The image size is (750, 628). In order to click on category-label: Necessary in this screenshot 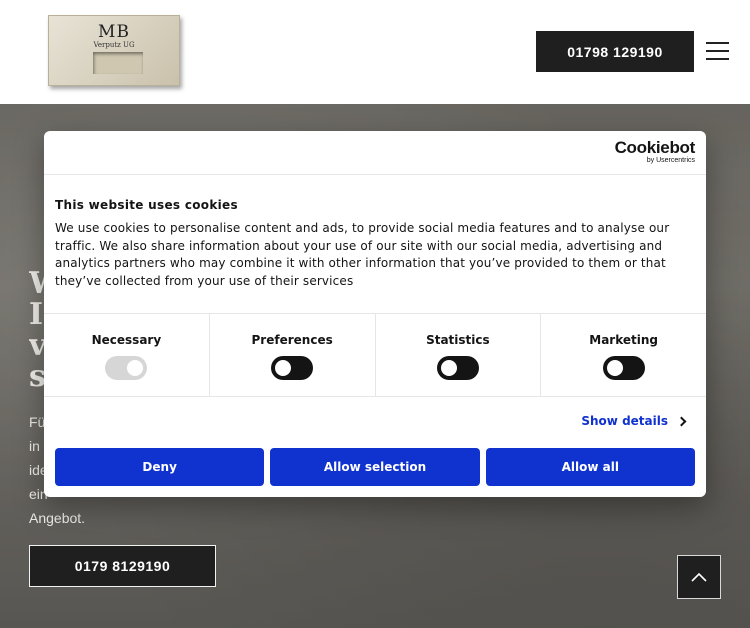, I will do `click(126, 340)`.